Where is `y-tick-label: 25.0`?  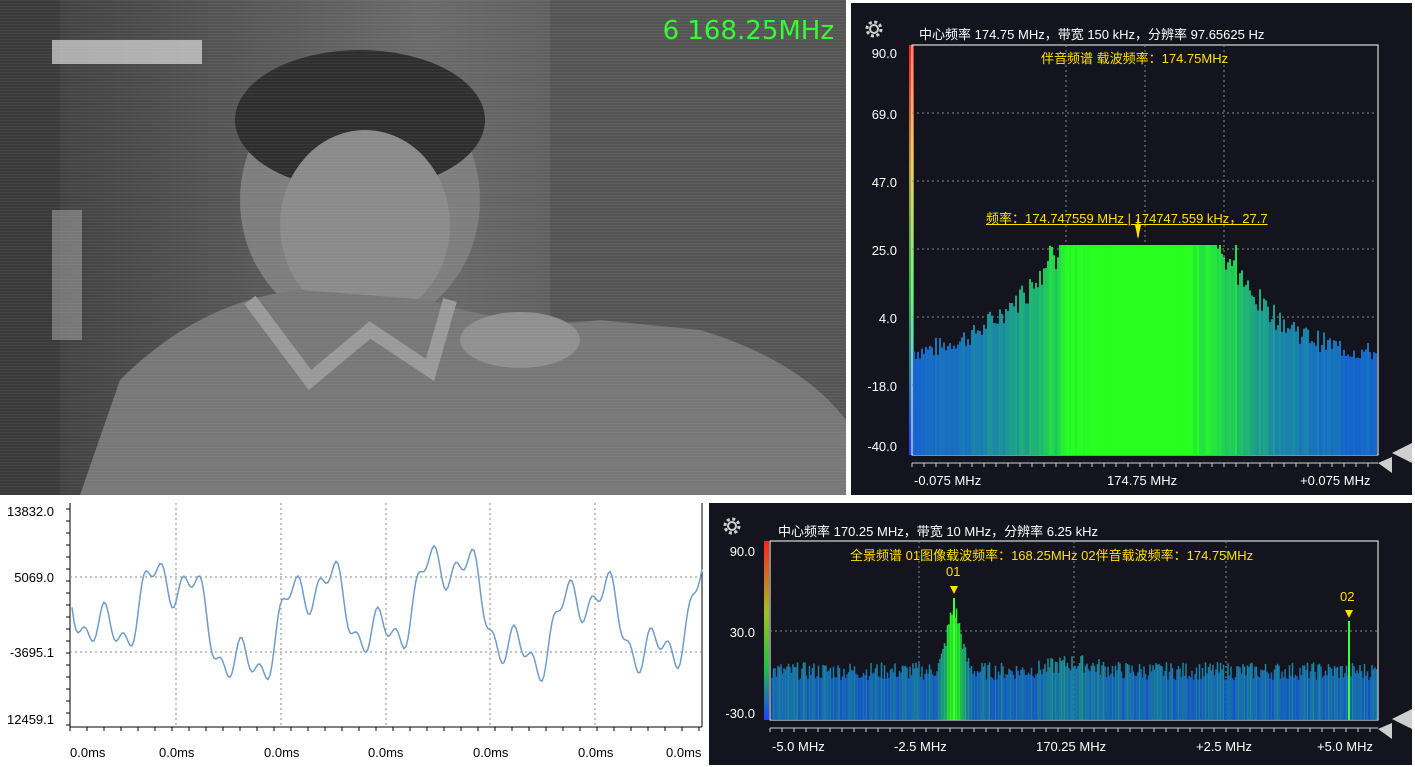 y-tick-label: 25.0 is located at coordinates (884, 250).